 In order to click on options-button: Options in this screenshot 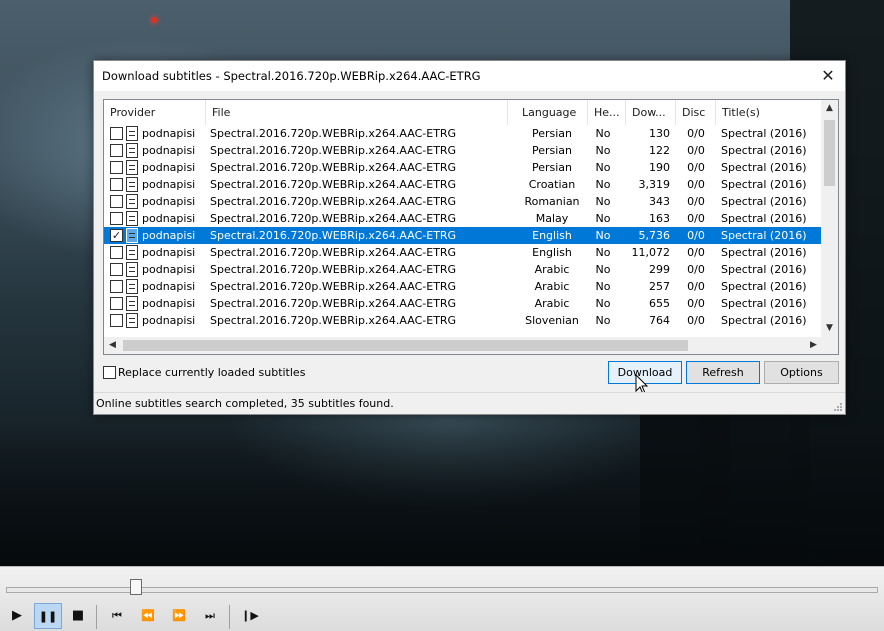, I will do `click(801, 372)`.